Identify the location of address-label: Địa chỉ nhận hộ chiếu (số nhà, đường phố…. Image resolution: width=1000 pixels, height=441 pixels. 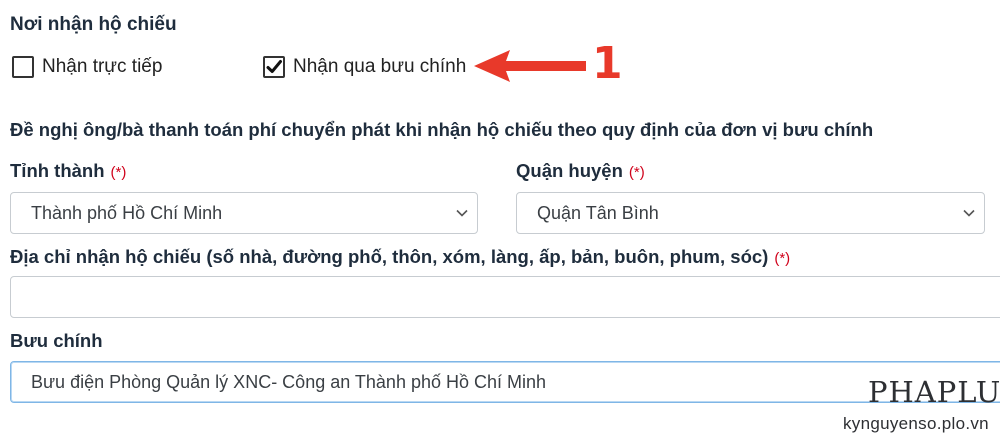
(400, 257).